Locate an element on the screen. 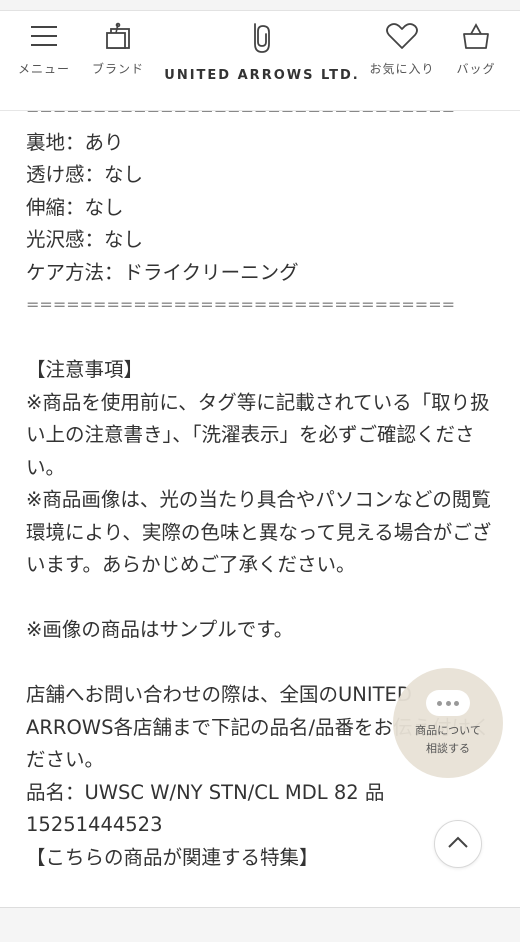  menu-label: メニュー is located at coordinates (43, 69).